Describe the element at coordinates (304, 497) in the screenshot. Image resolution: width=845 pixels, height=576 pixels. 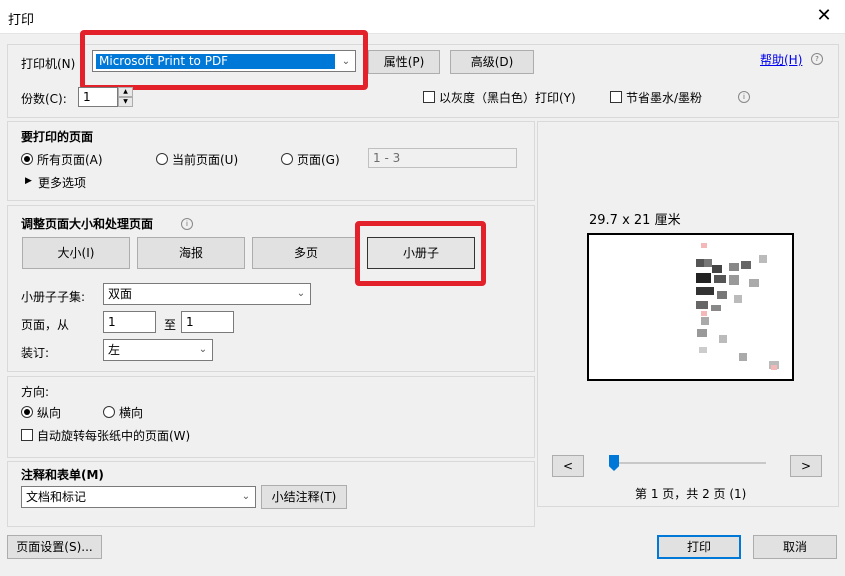
I see `summarize-comments-button: 小结注释(T)` at that location.